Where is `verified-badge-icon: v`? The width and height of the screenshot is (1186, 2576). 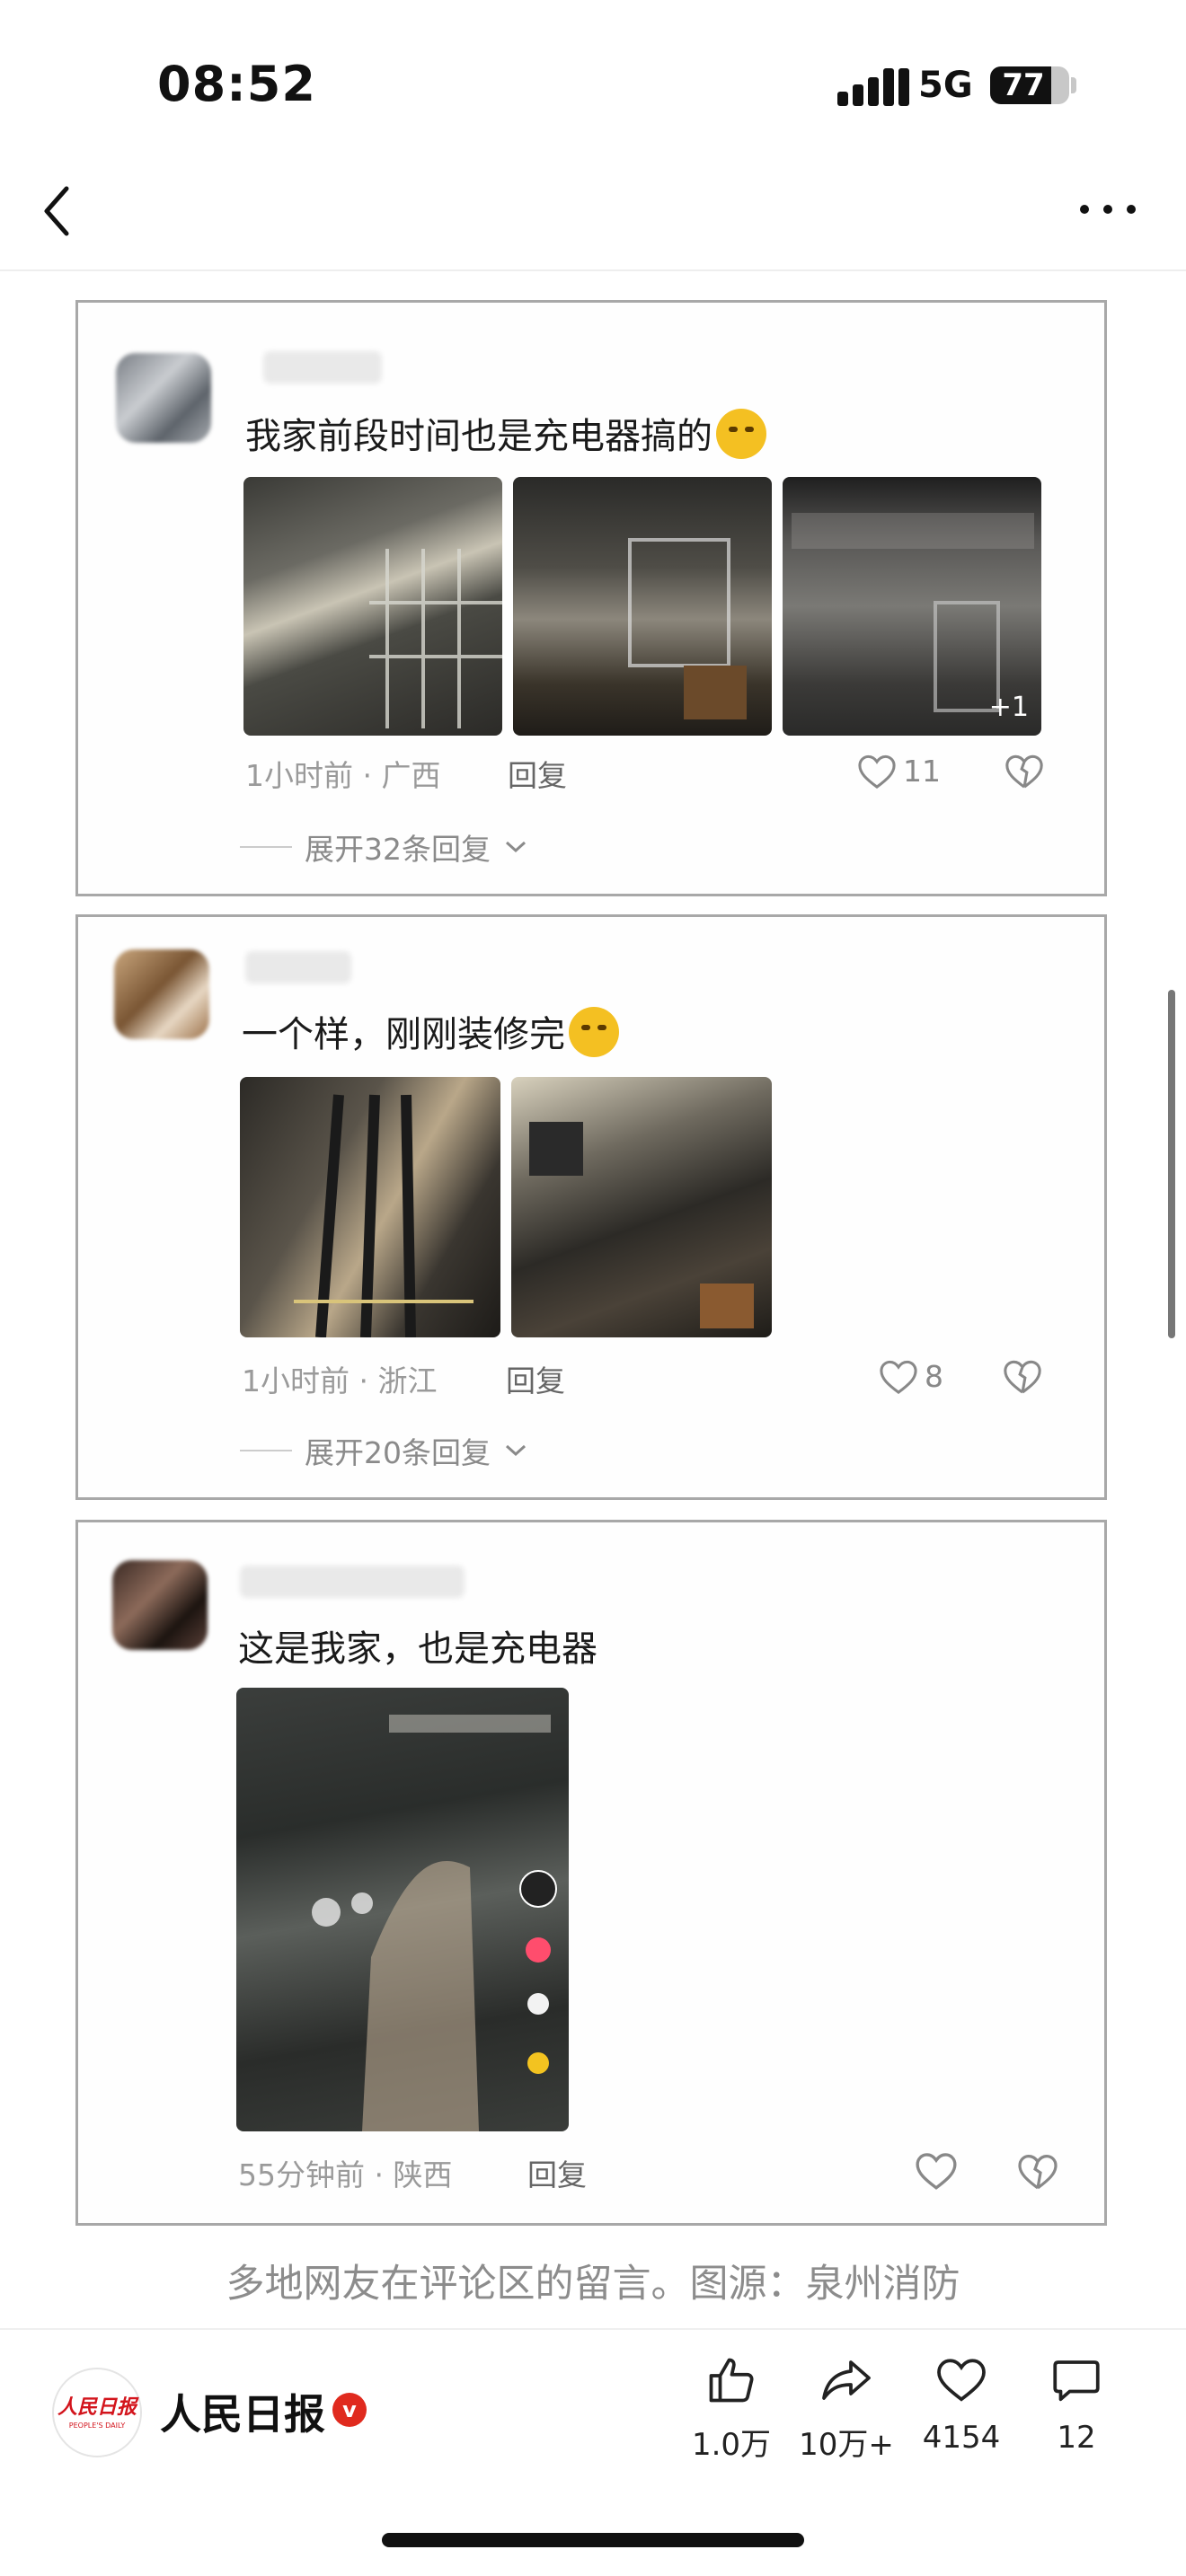
verified-badge-icon: v is located at coordinates (349, 2410).